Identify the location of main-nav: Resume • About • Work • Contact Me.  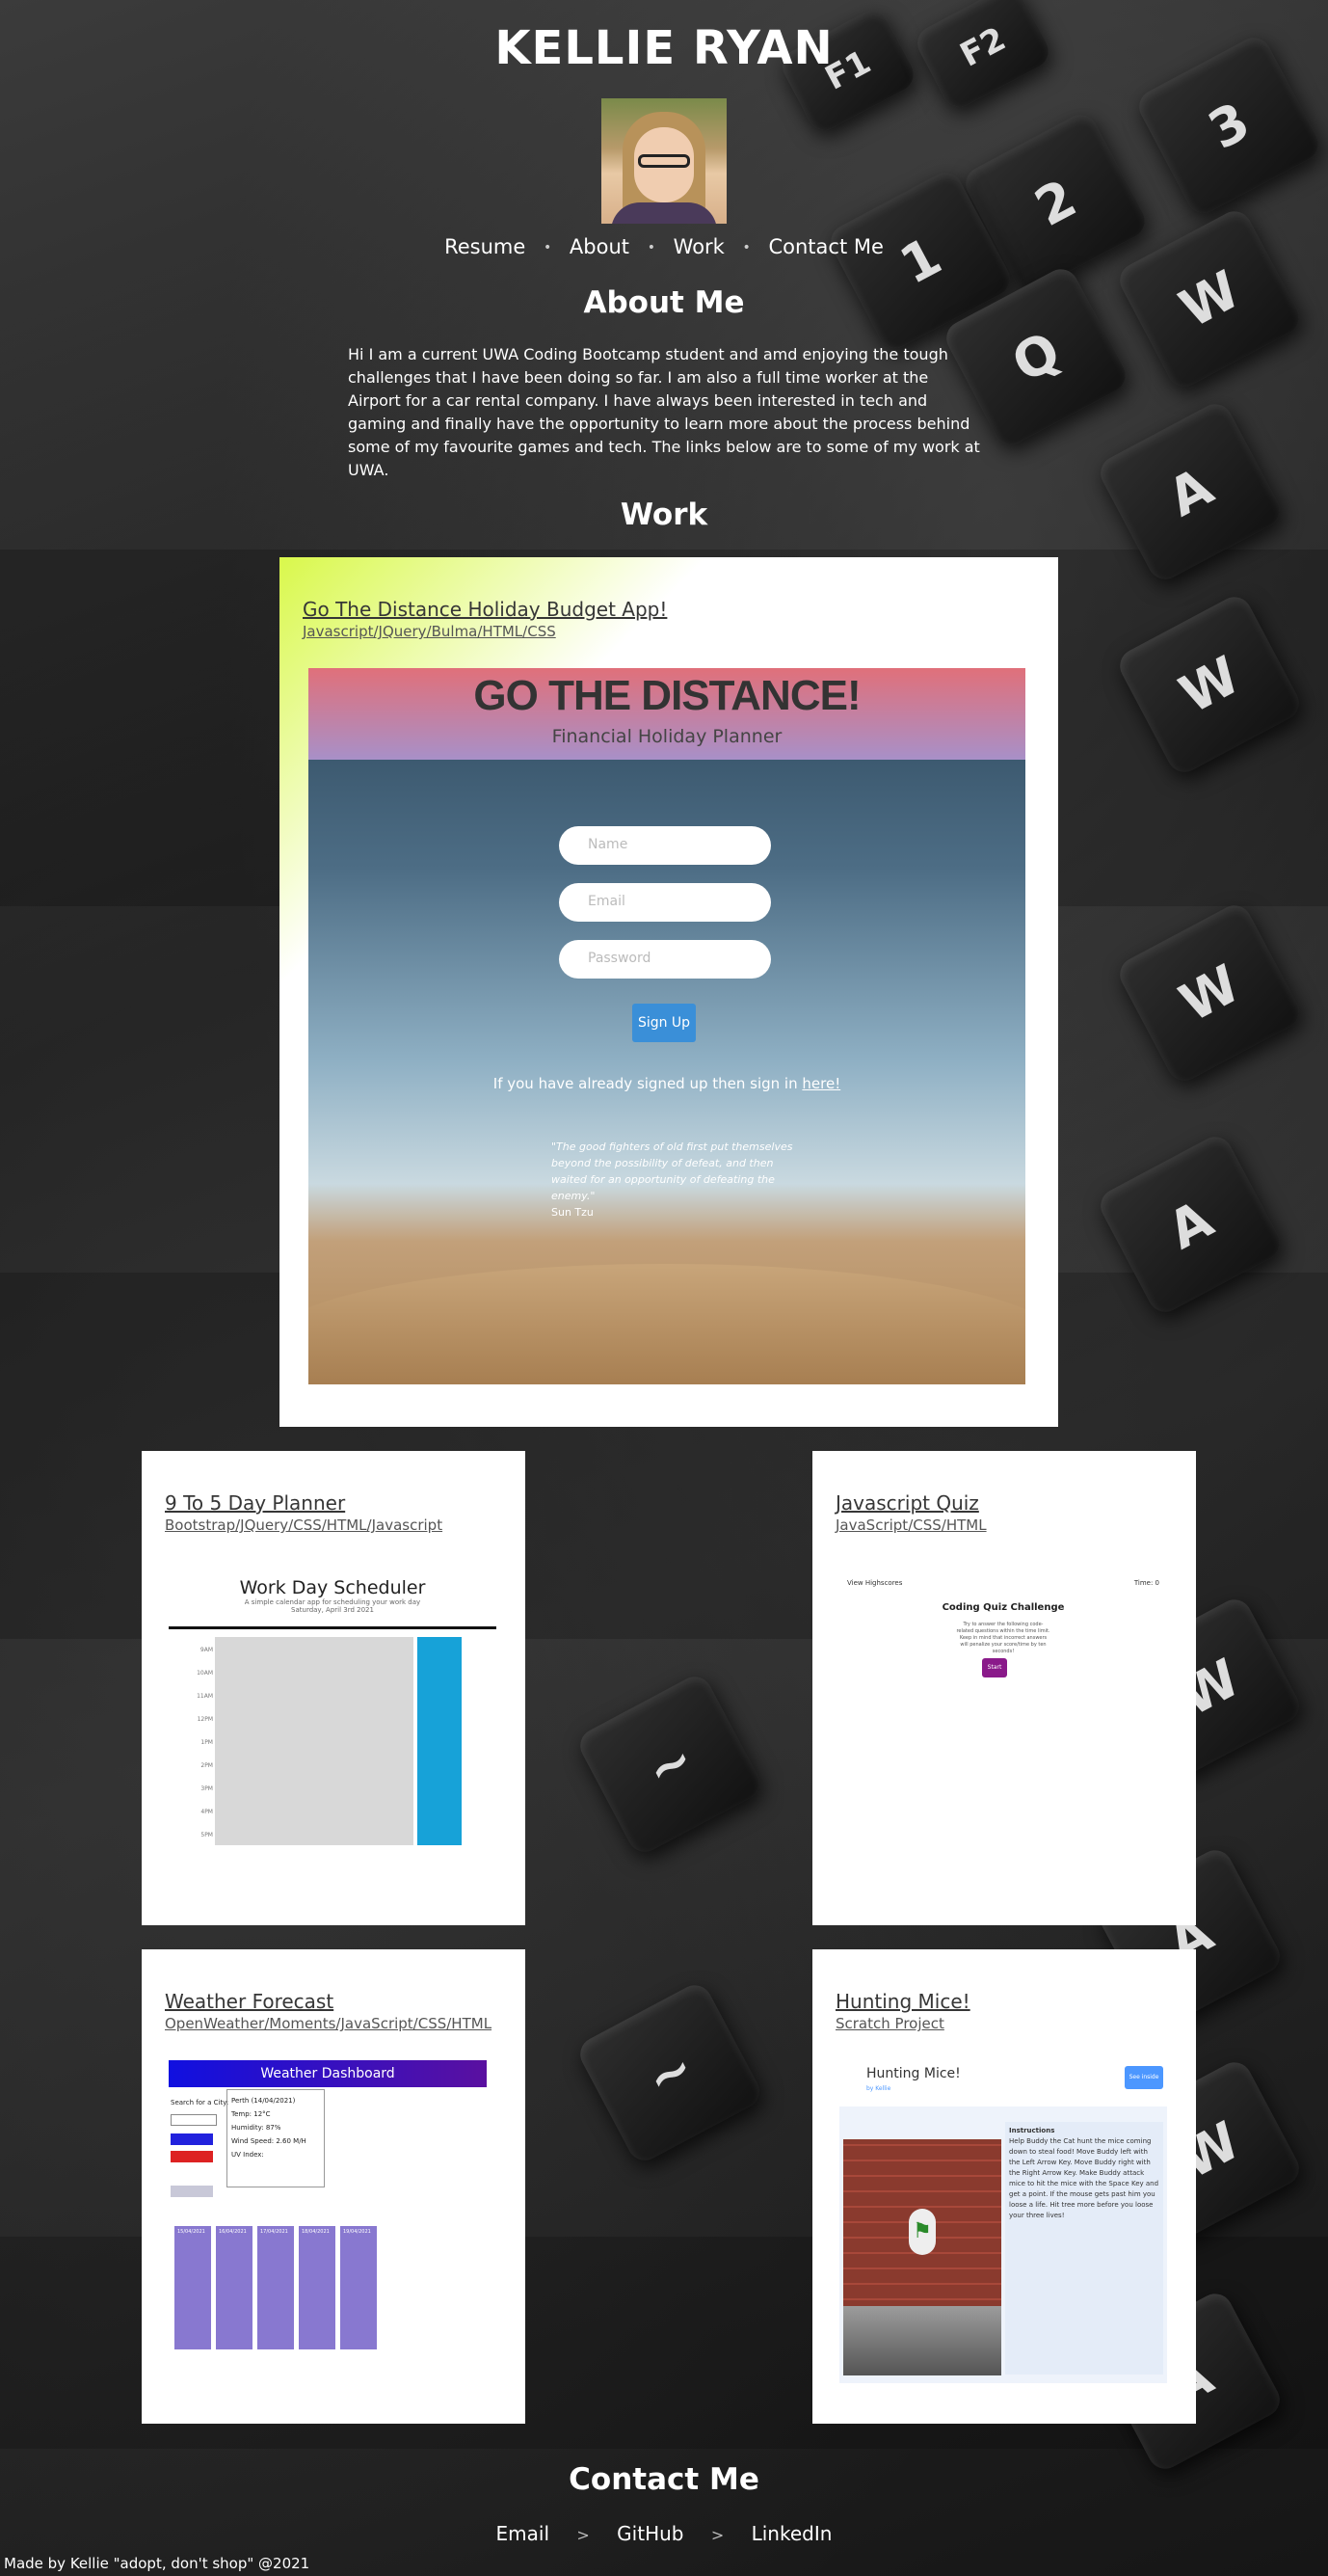
(664, 247).